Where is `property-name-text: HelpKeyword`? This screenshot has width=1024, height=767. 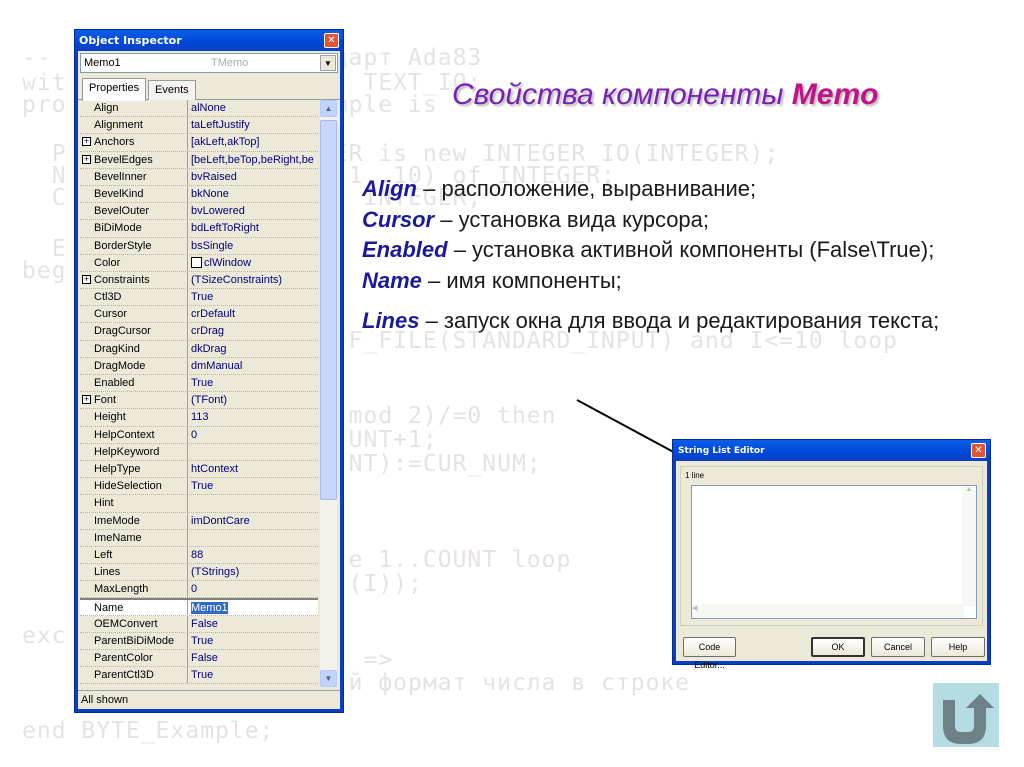
property-name-text: HelpKeyword is located at coordinates (127, 451).